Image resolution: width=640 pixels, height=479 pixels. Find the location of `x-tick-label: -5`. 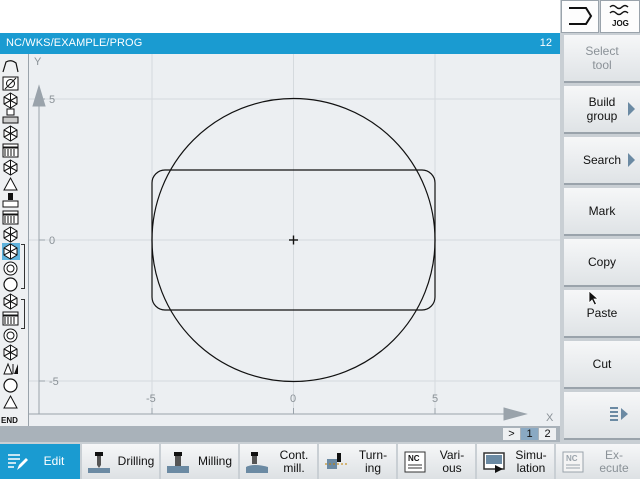

x-tick-label: -5 is located at coordinates (151, 399).